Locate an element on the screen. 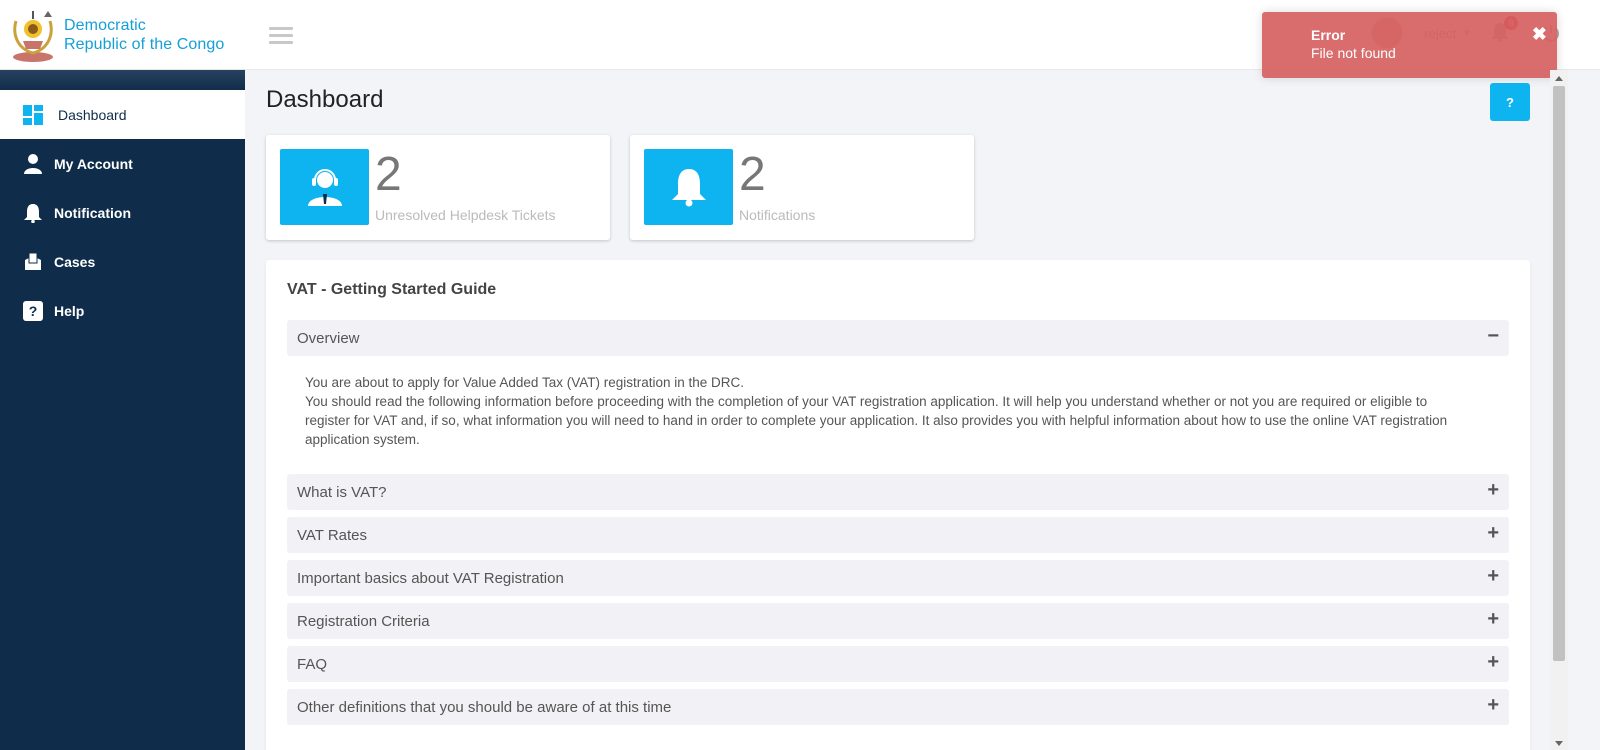 This screenshot has height=750, width=1600. sidebar-item-label: Help is located at coordinates (69, 310).